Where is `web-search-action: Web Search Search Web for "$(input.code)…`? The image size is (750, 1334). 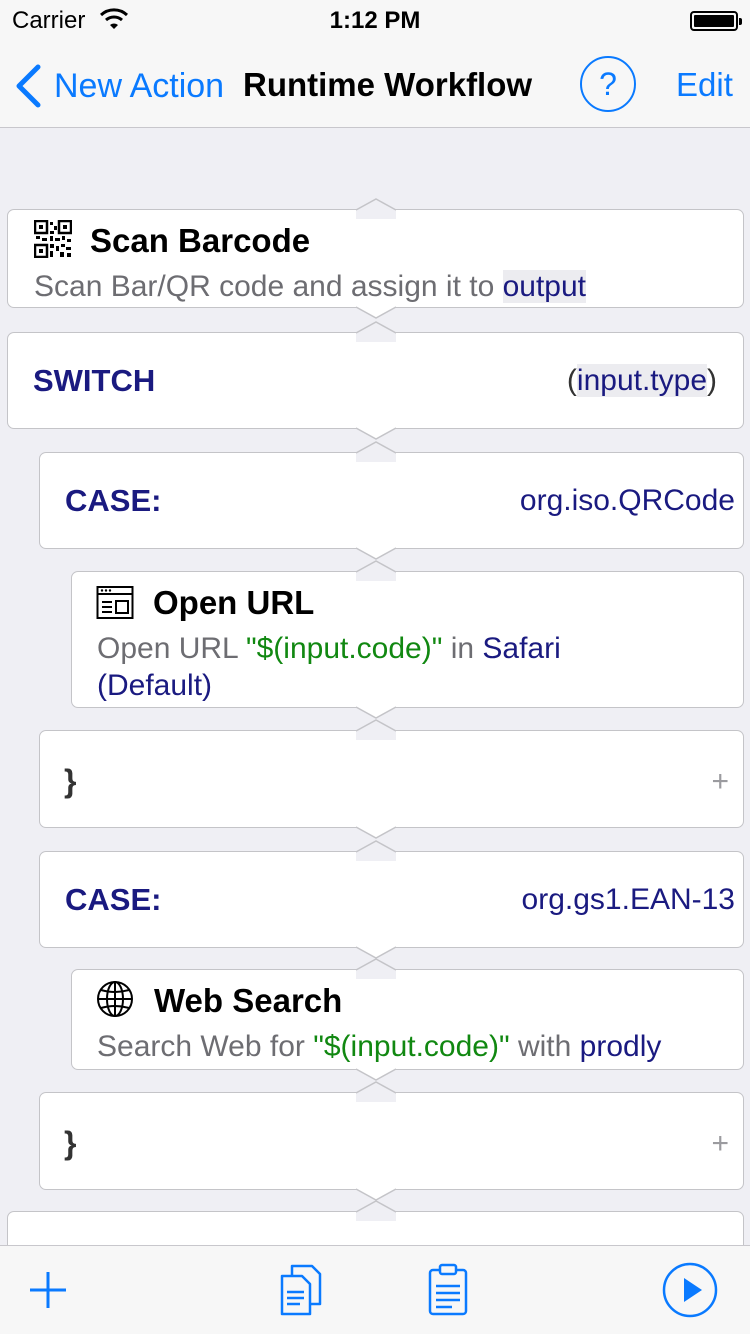
web-search-action: Web Search Search Web for "$(input.code)… is located at coordinates (407, 1019).